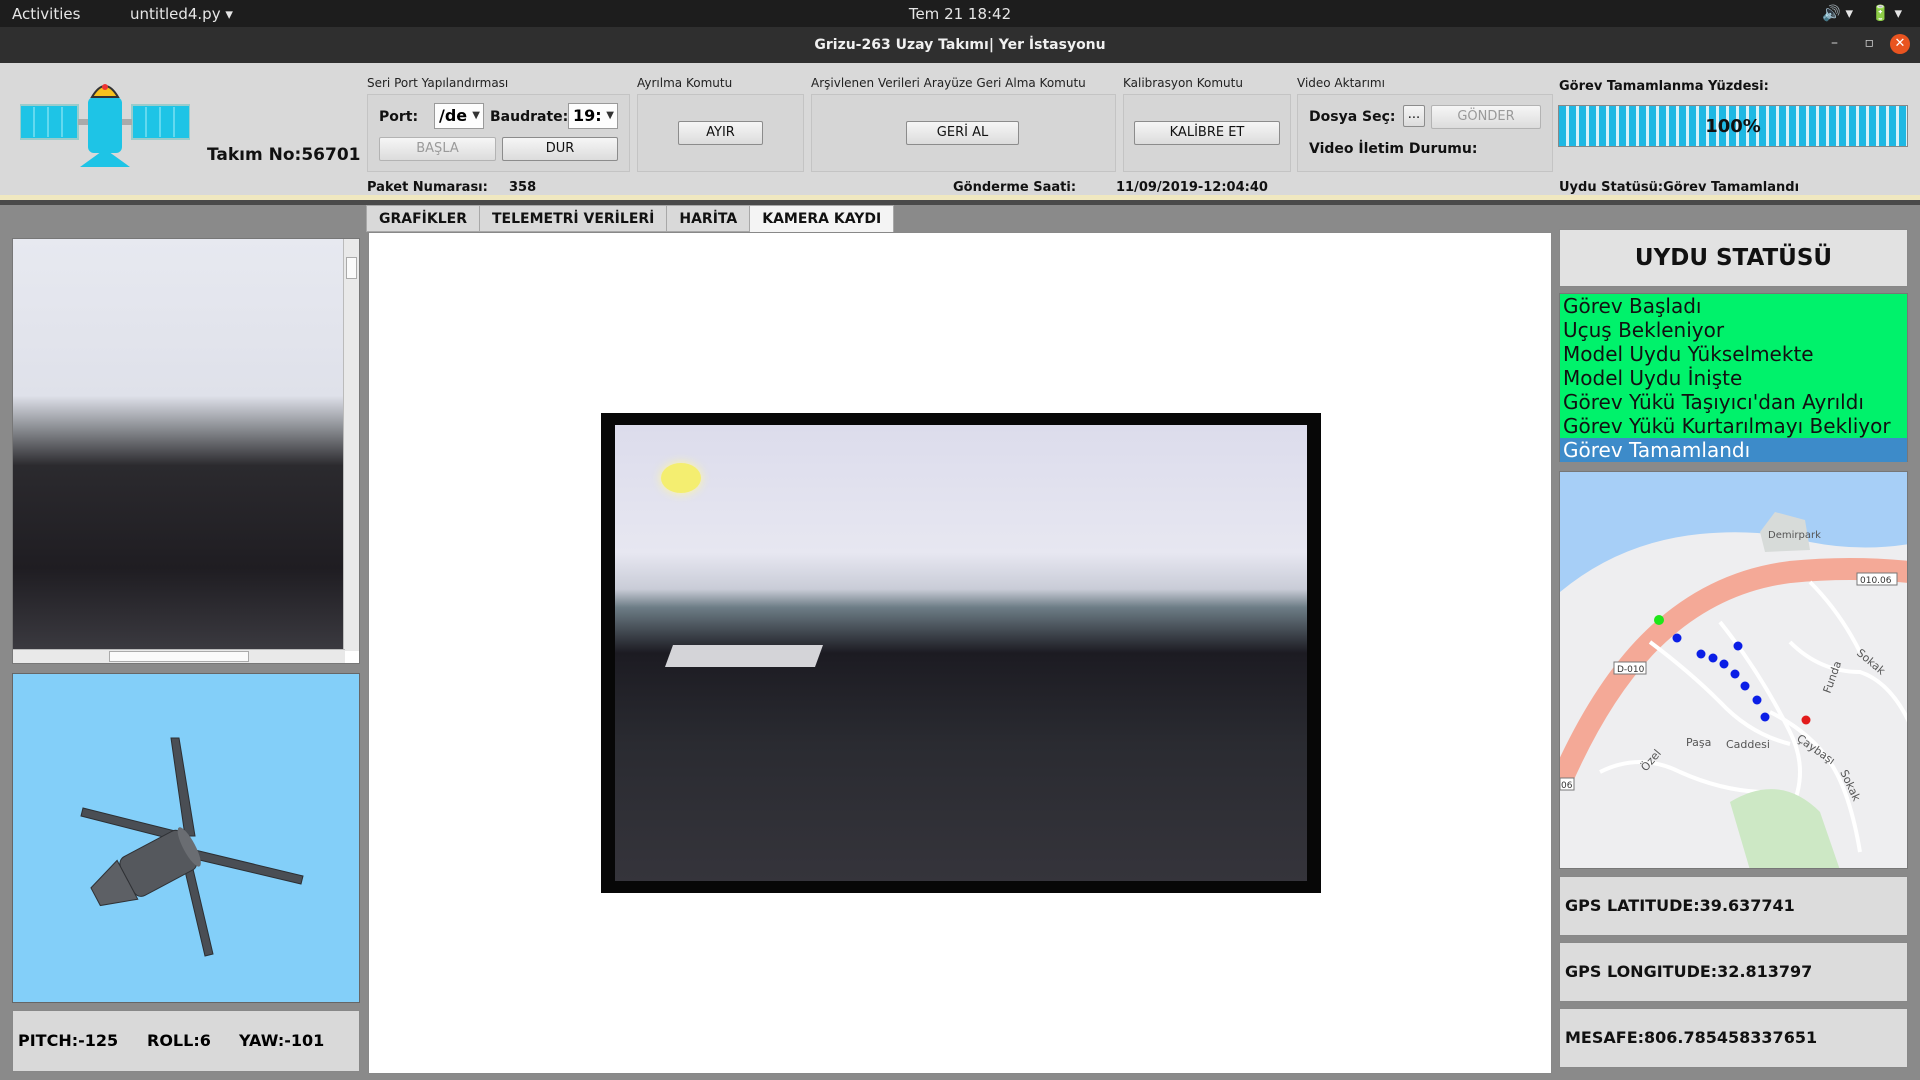 The width and height of the screenshot is (1920, 1080). What do you see at coordinates (423, 218) in the screenshot?
I see `tab-graphs: GRAFİKLER` at bounding box center [423, 218].